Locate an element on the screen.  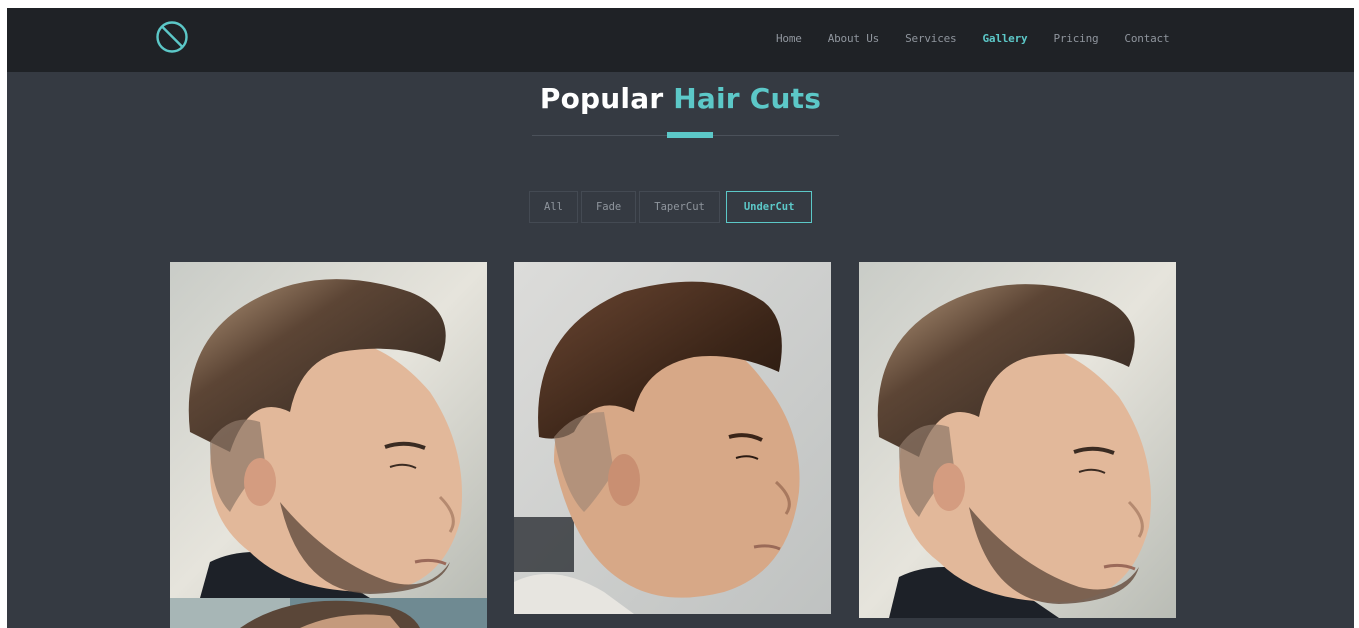
title-divider-accent is located at coordinates (690, 135).